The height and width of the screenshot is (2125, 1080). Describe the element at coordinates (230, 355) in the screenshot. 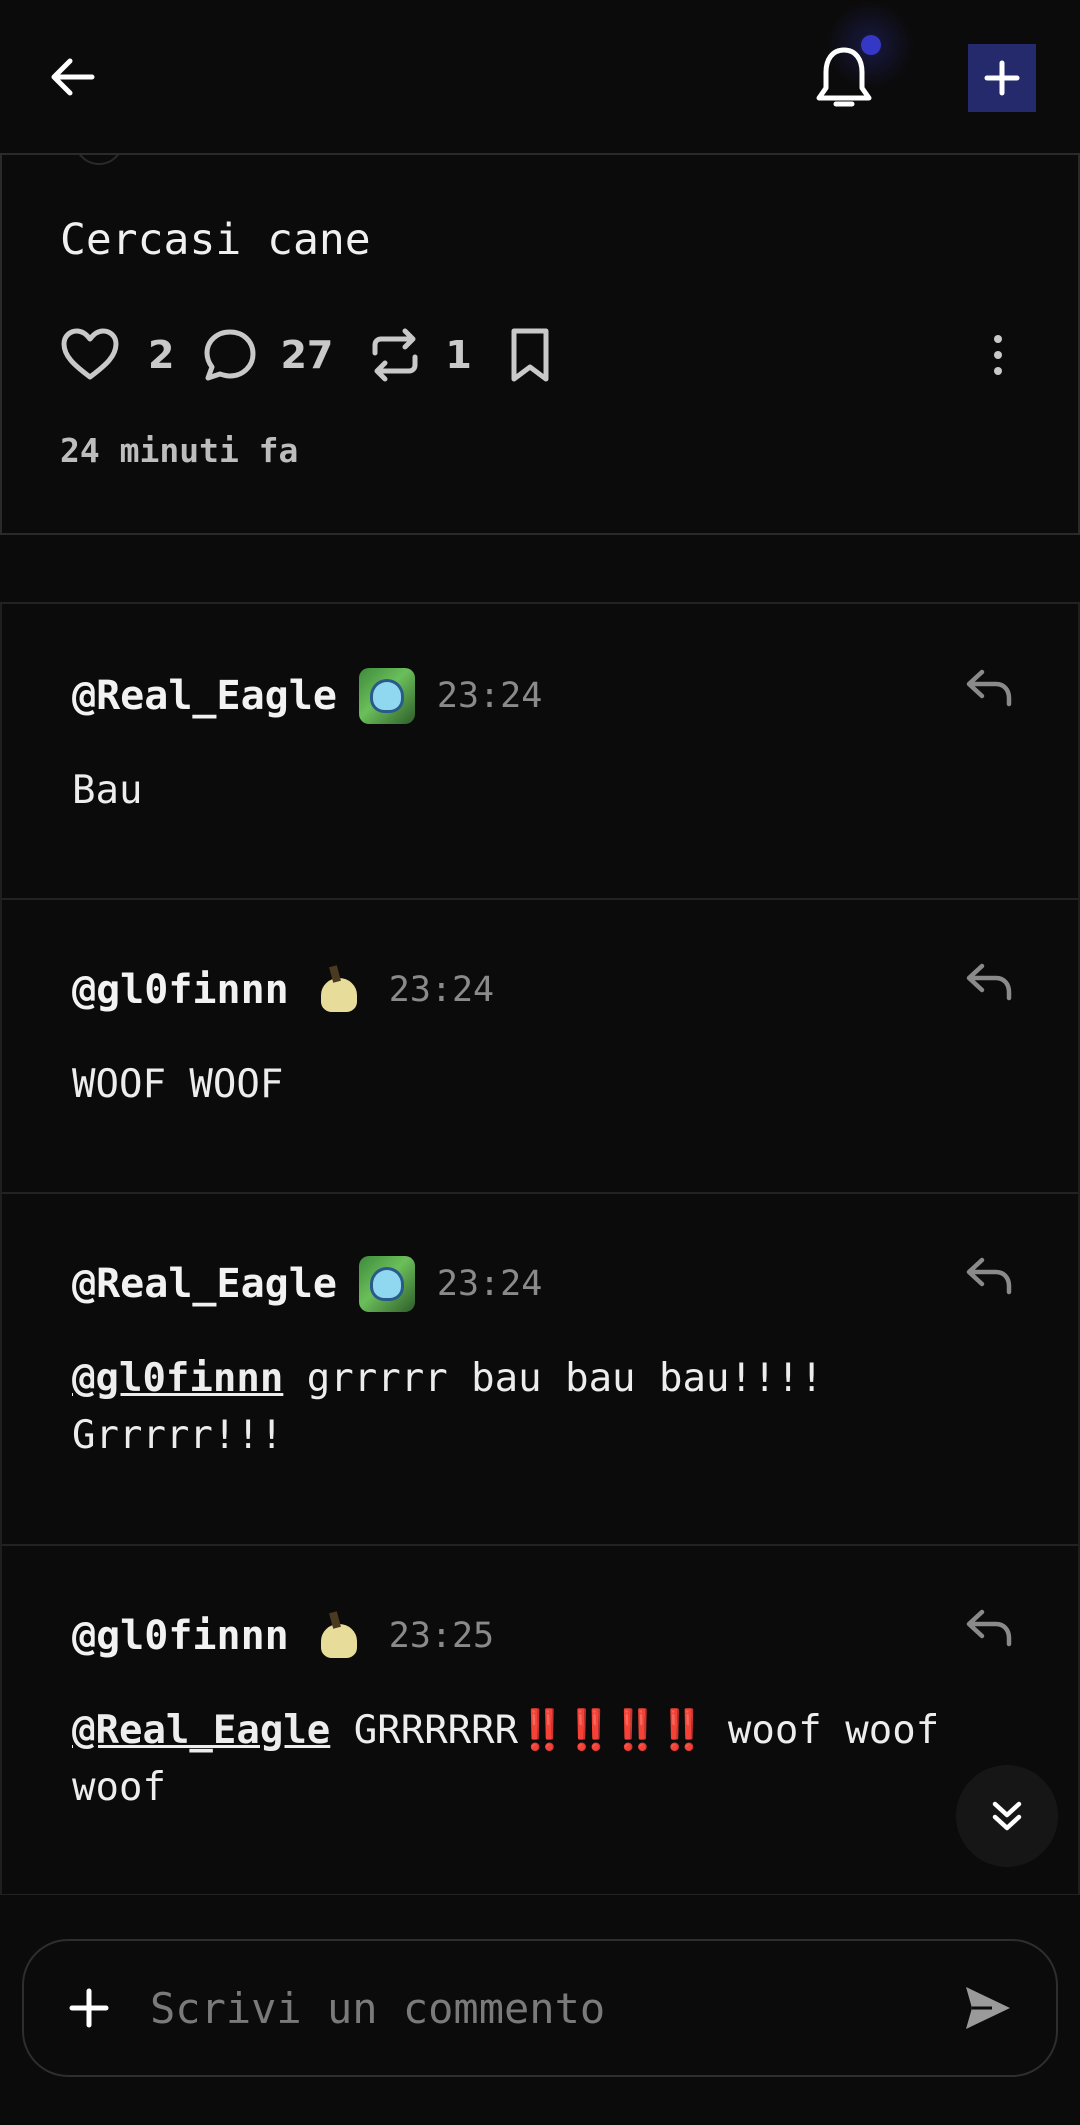

I see `speech-bubble-icon` at that location.